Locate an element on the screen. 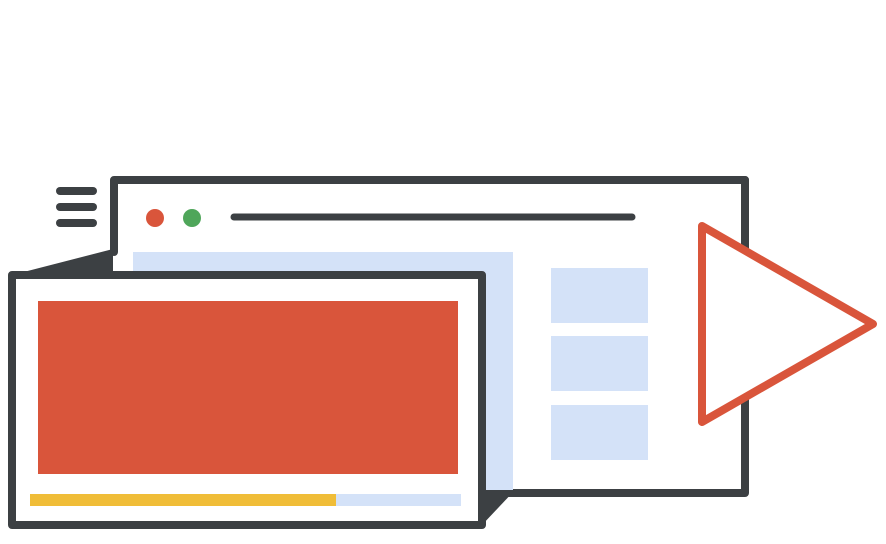 The height and width of the screenshot is (544, 886). window-close-dot is located at coordinates (155, 218).